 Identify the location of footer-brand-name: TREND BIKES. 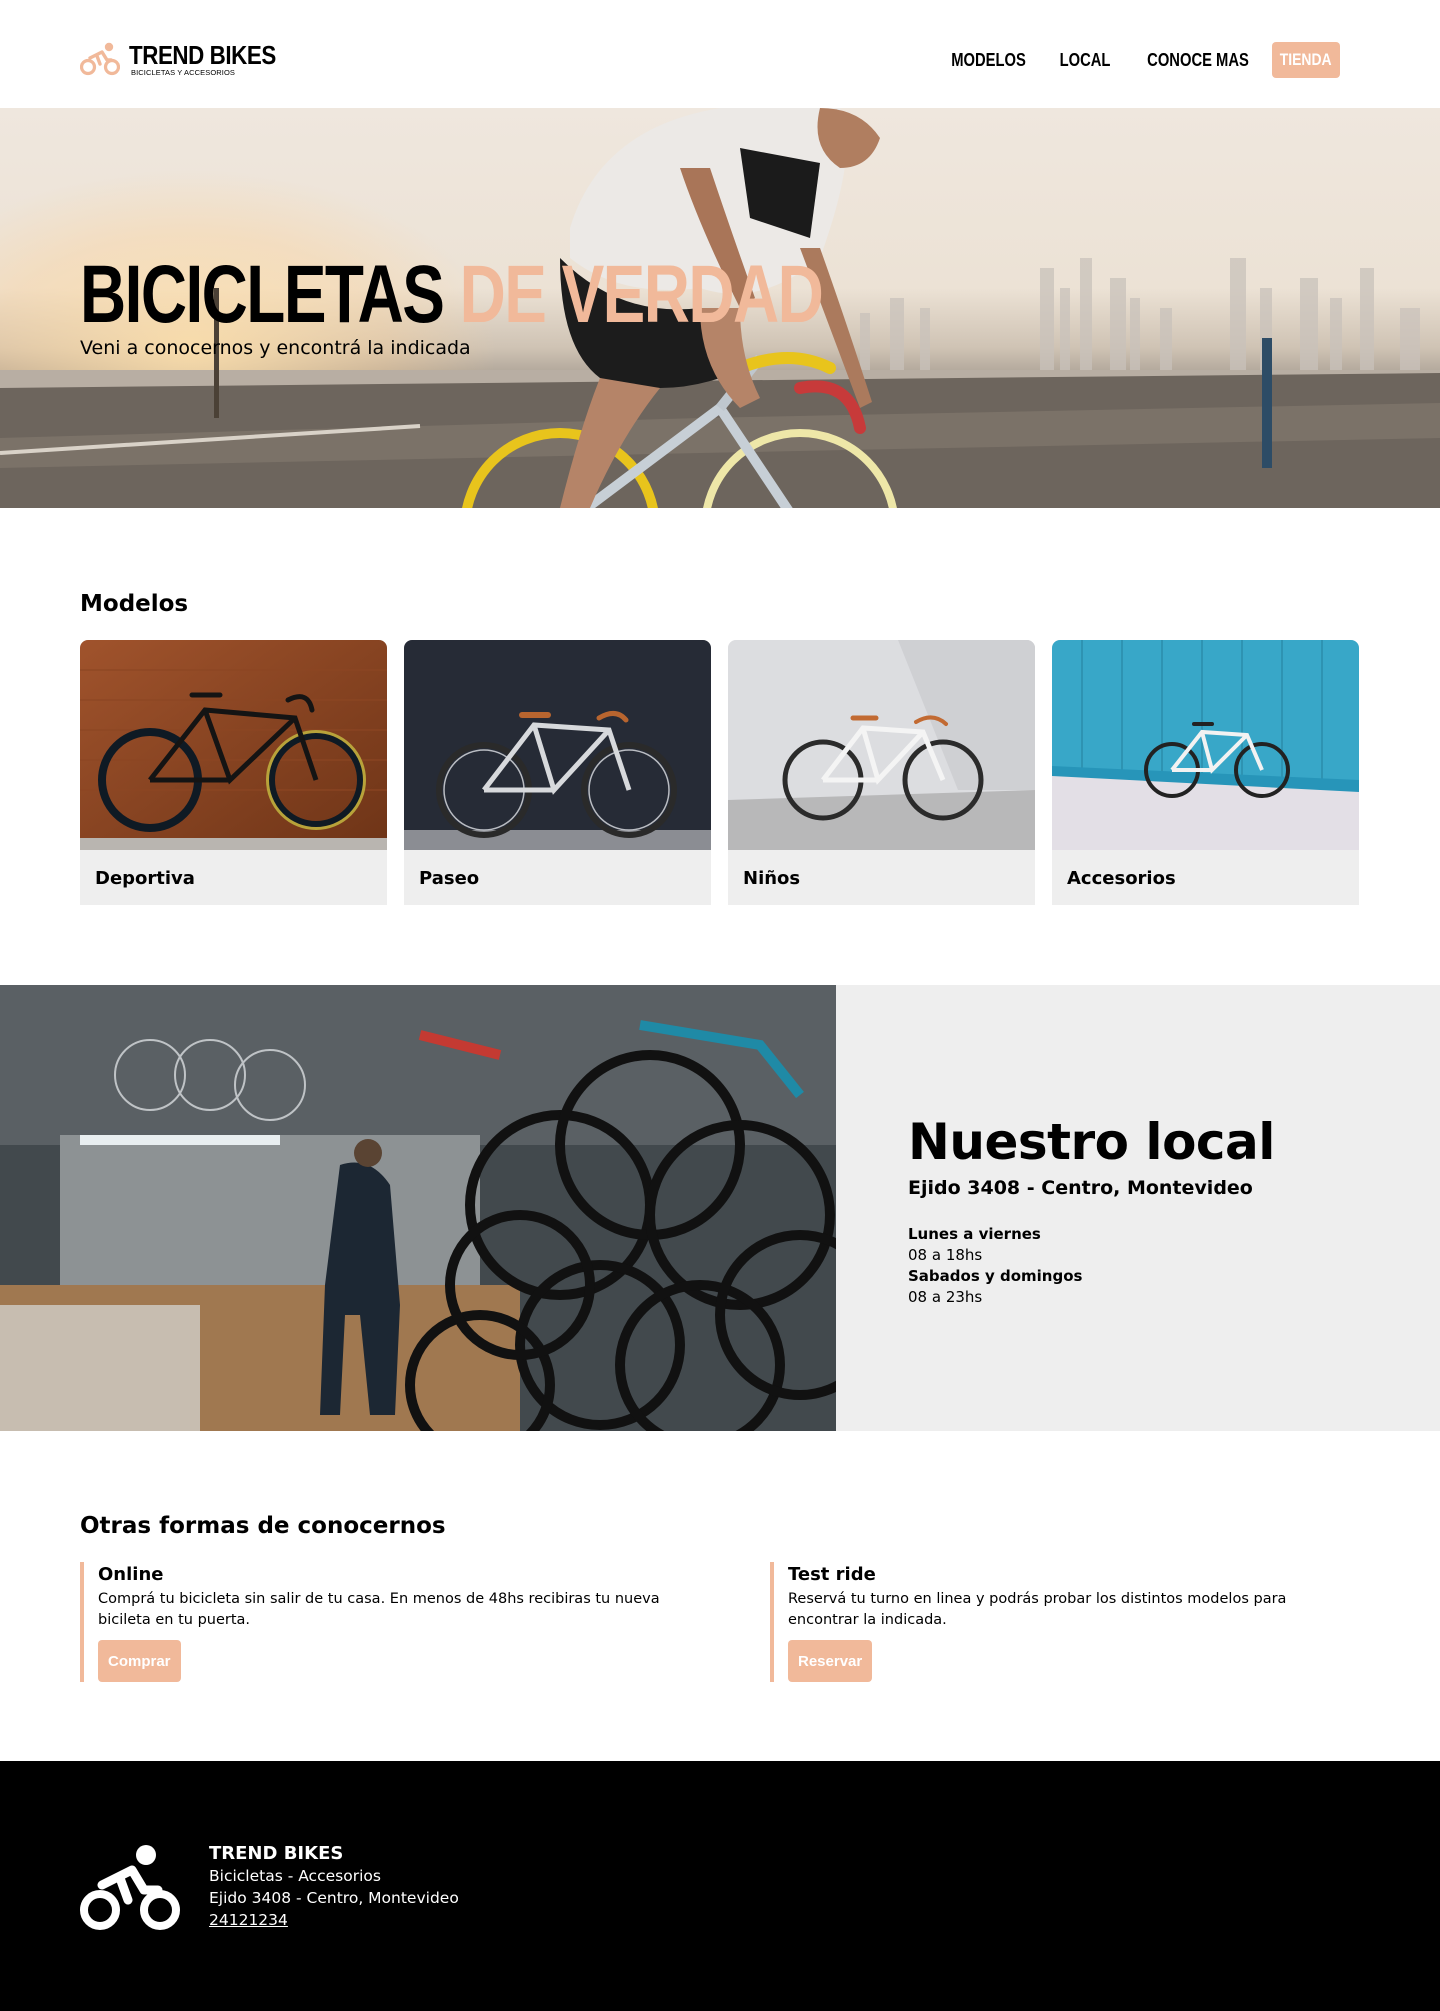
(276, 1853).